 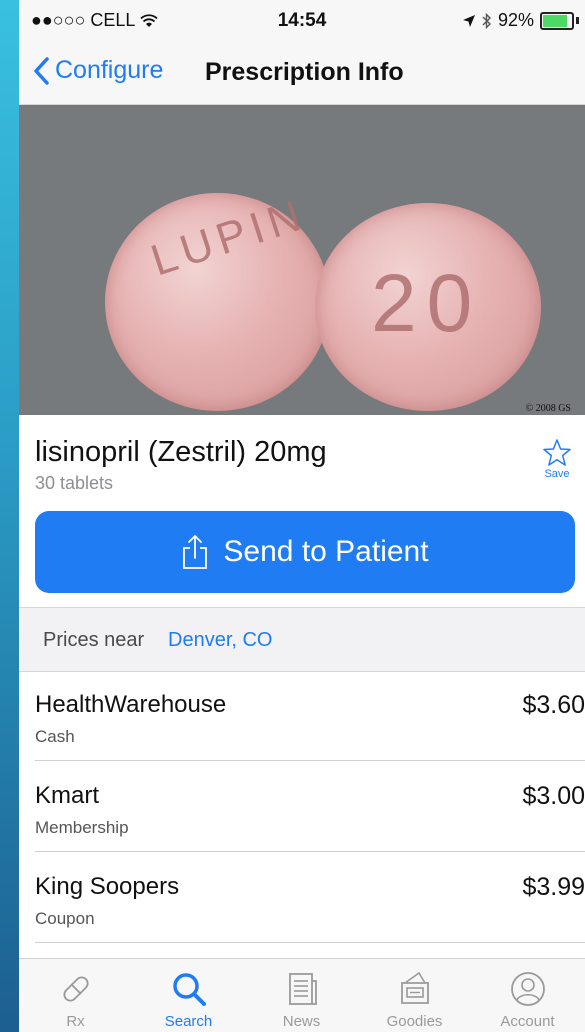 What do you see at coordinates (302, 716) in the screenshot?
I see `price-row-healthwarehouse: HealthWarehouse Cash $3.60` at bounding box center [302, 716].